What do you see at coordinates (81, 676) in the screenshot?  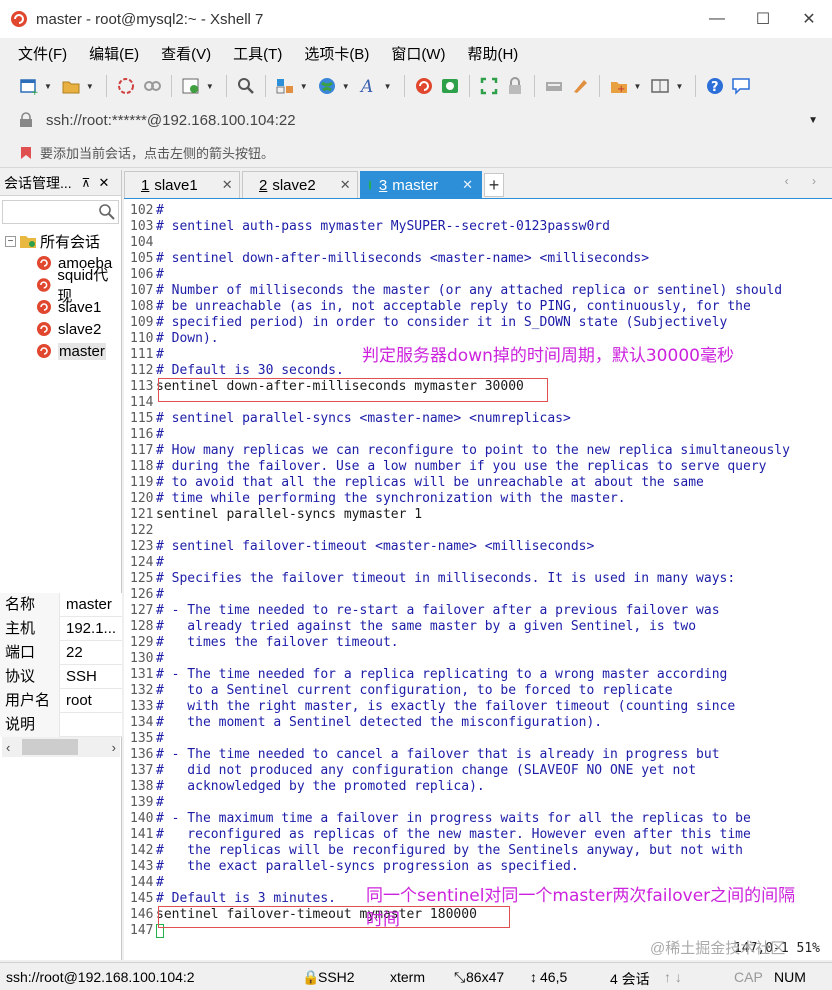 I see `property-value: SSH` at bounding box center [81, 676].